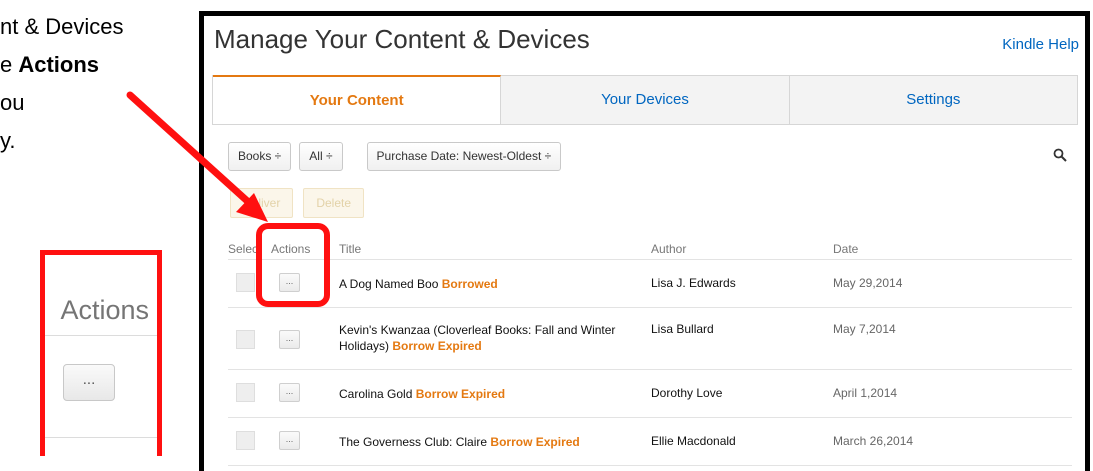 The image size is (1093, 471). Describe the element at coordinates (682, 329) in the screenshot. I see `row-author: Lisa Bullard` at that location.